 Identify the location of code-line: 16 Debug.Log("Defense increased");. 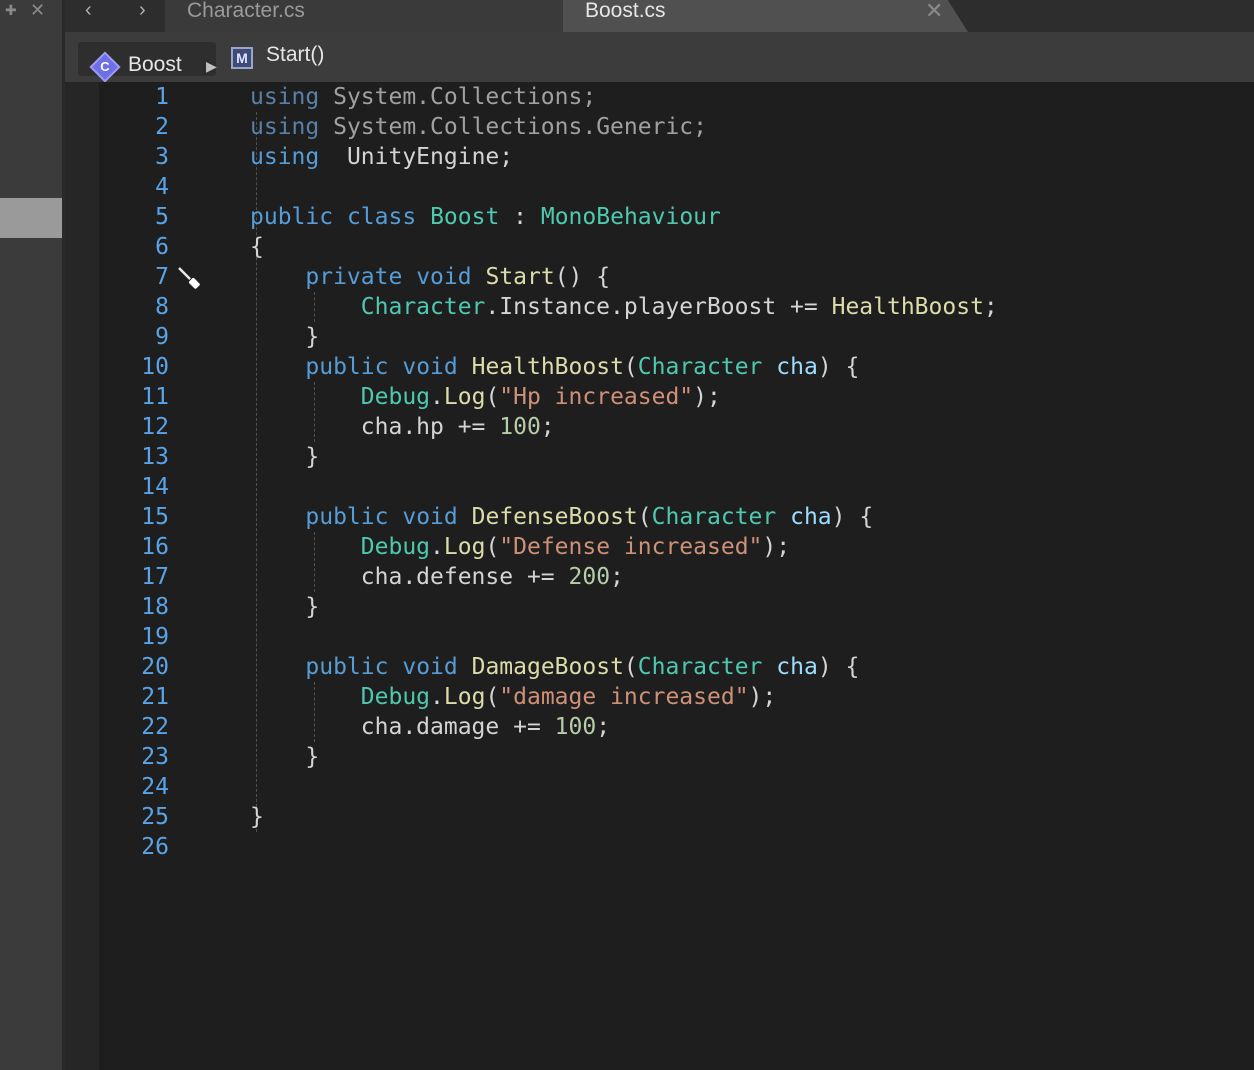
(676, 547).